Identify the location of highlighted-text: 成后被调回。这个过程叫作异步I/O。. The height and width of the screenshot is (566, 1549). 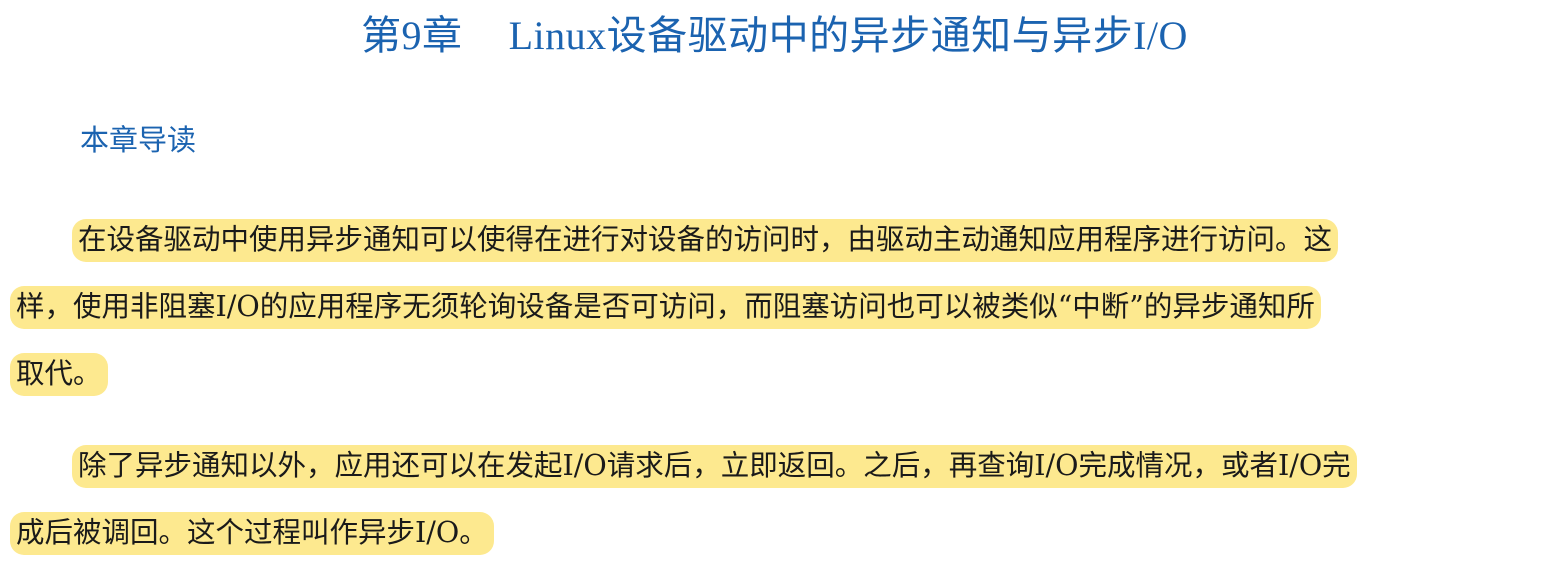
(252, 533).